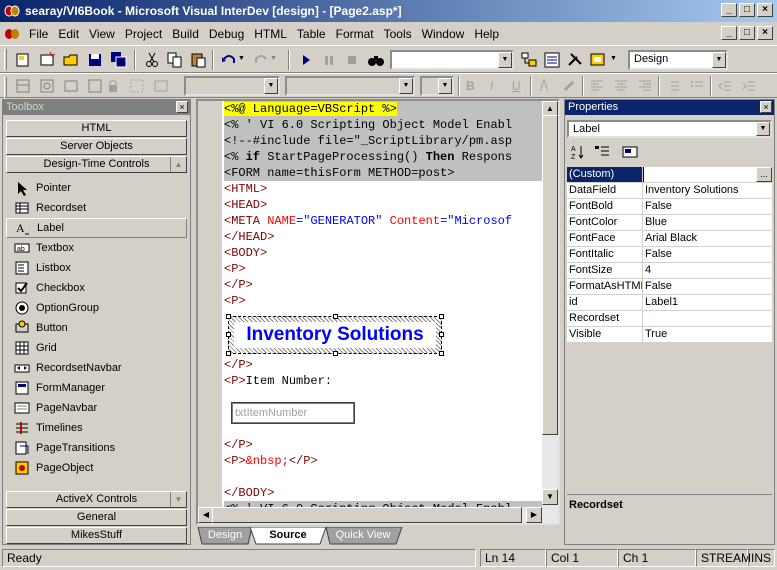  Describe the element at coordinates (363, 536) in the screenshot. I see `tab-quick-view: Quick View` at that location.